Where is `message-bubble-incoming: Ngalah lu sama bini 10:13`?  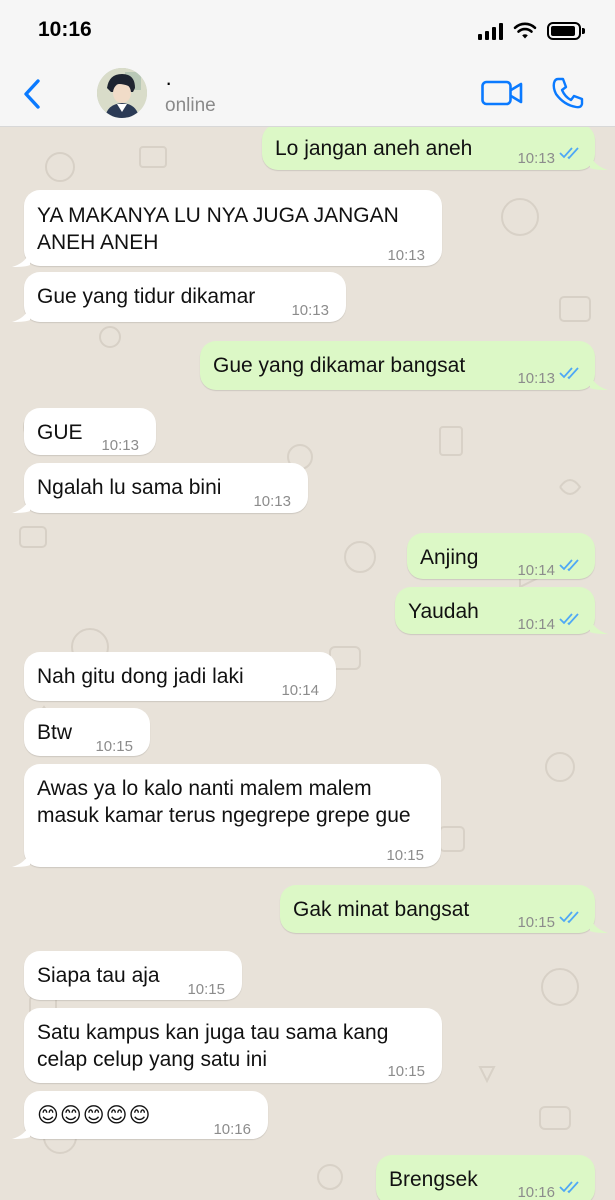
message-bubble-incoming: Ngalah lu sama bini 10:13 is located at coordinates (166, 488).